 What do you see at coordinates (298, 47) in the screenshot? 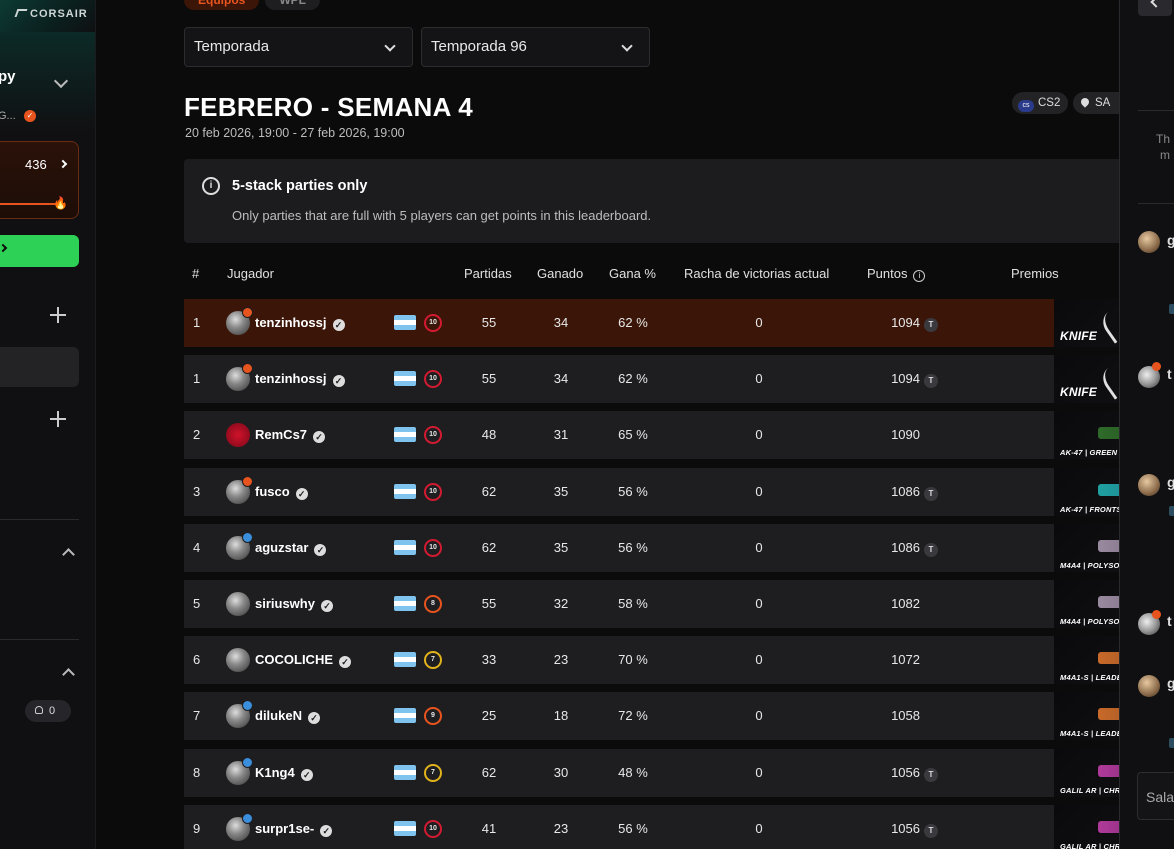
I see `season-type-select: Temporada` at bounding box center [298, 47].